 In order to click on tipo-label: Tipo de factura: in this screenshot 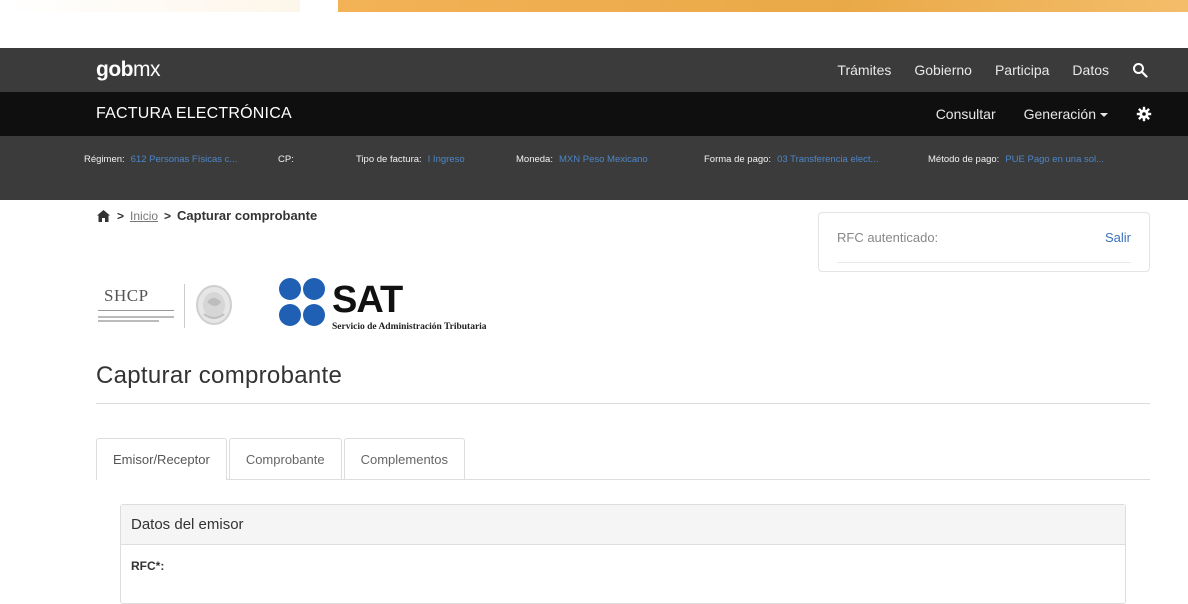, I will do `click(389, 159)`.